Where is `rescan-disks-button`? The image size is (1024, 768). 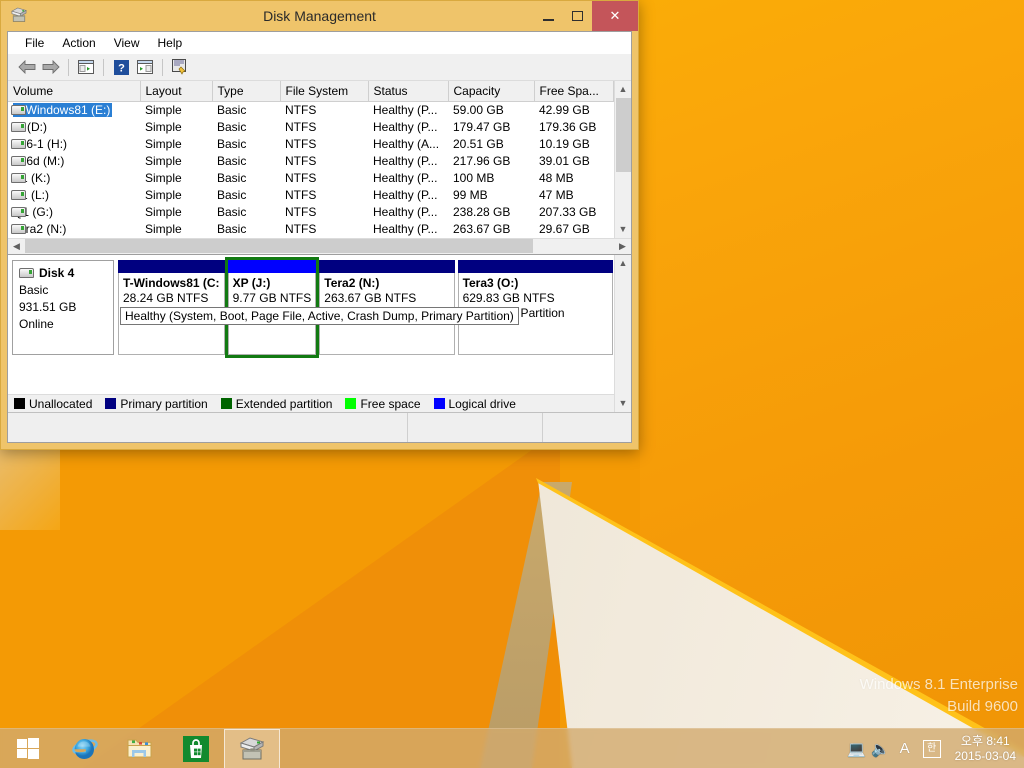
rescan-disks-button is located at coordinates (180, 67).